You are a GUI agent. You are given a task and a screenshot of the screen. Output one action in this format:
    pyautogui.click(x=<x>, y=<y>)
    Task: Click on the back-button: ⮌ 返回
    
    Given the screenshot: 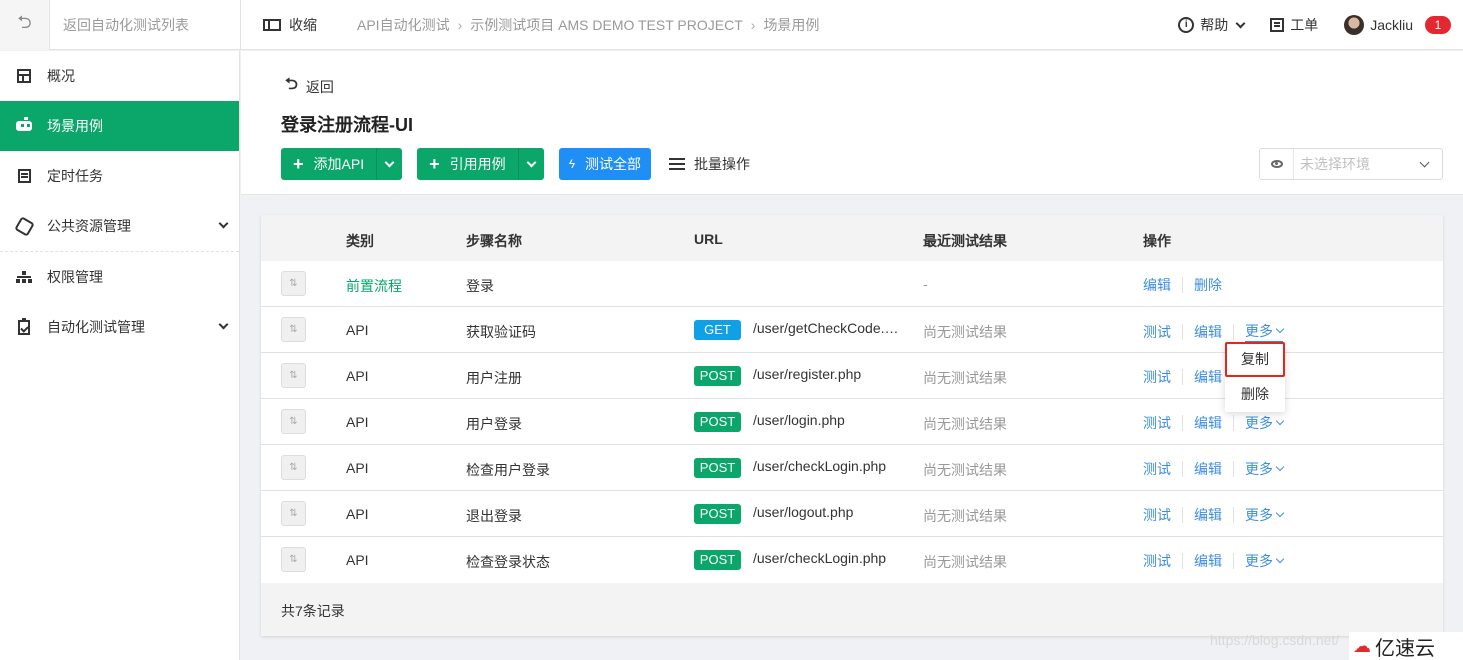 What is the action you would take?
    pyautogui.click(x=309, y=86)
    